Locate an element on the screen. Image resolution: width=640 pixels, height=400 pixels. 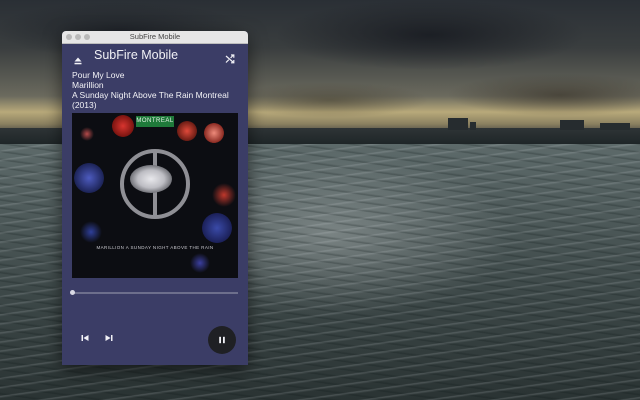
pause-button is located at coordinates (222, 340).